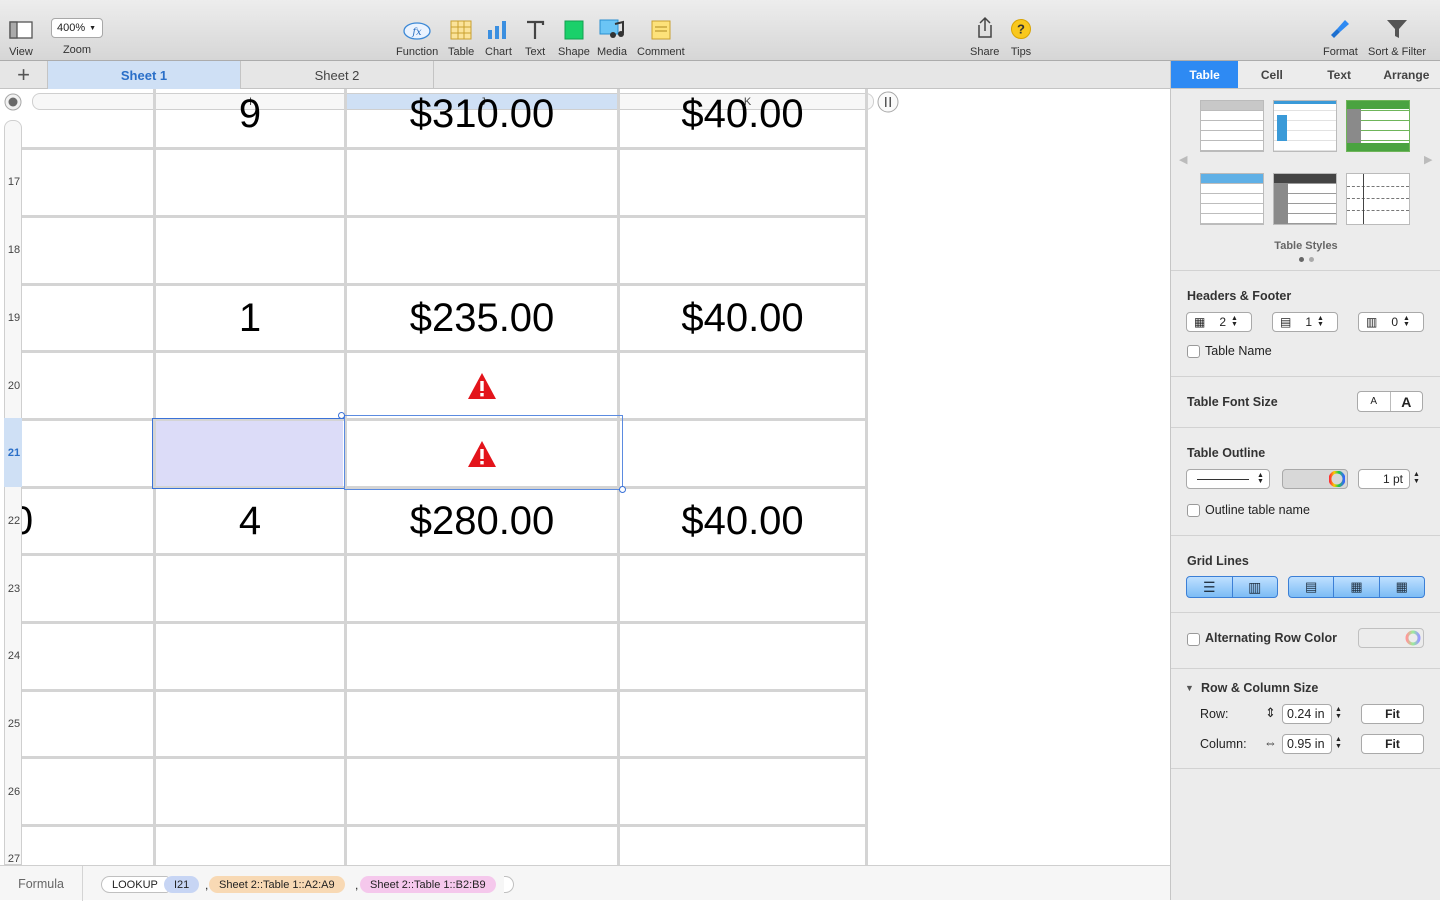 The image size is (1440, 901). What do you see at coordinates (498, 36) in the screenshot?
I see `chart-button: Chart` at bounding box center [498, 36].